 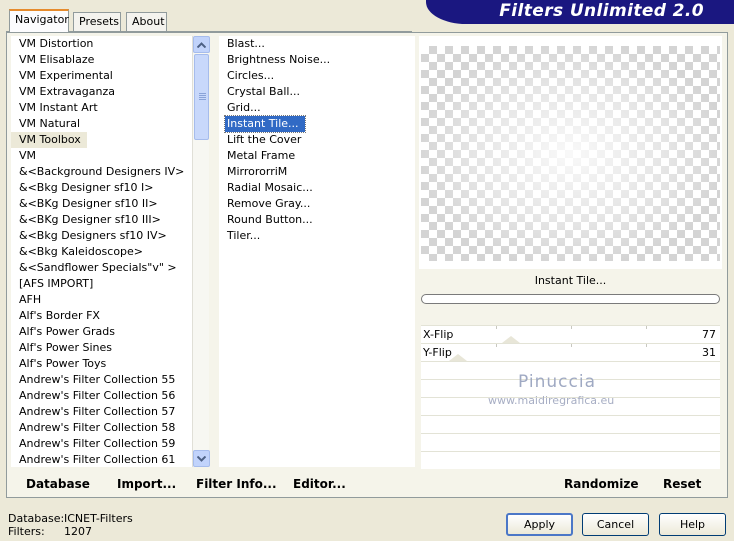 I want to click on apply-button: Apply, so click(x=539, y=524).